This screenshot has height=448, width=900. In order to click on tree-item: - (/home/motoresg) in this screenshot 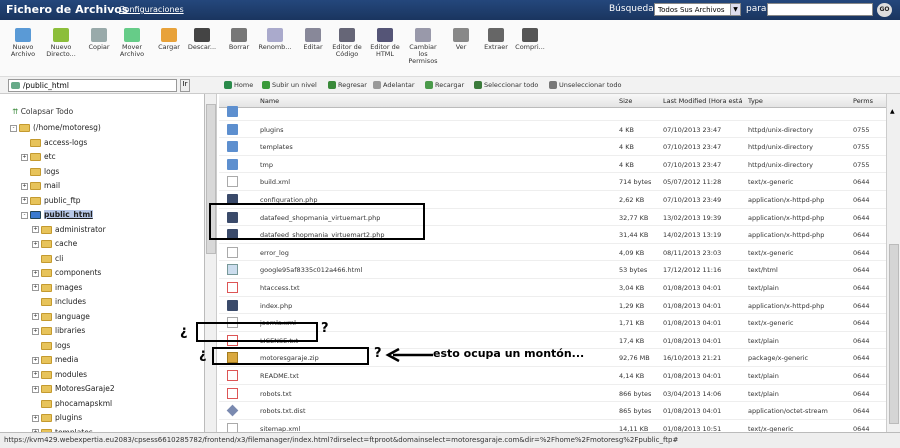, I will do `click(55, 128)`.